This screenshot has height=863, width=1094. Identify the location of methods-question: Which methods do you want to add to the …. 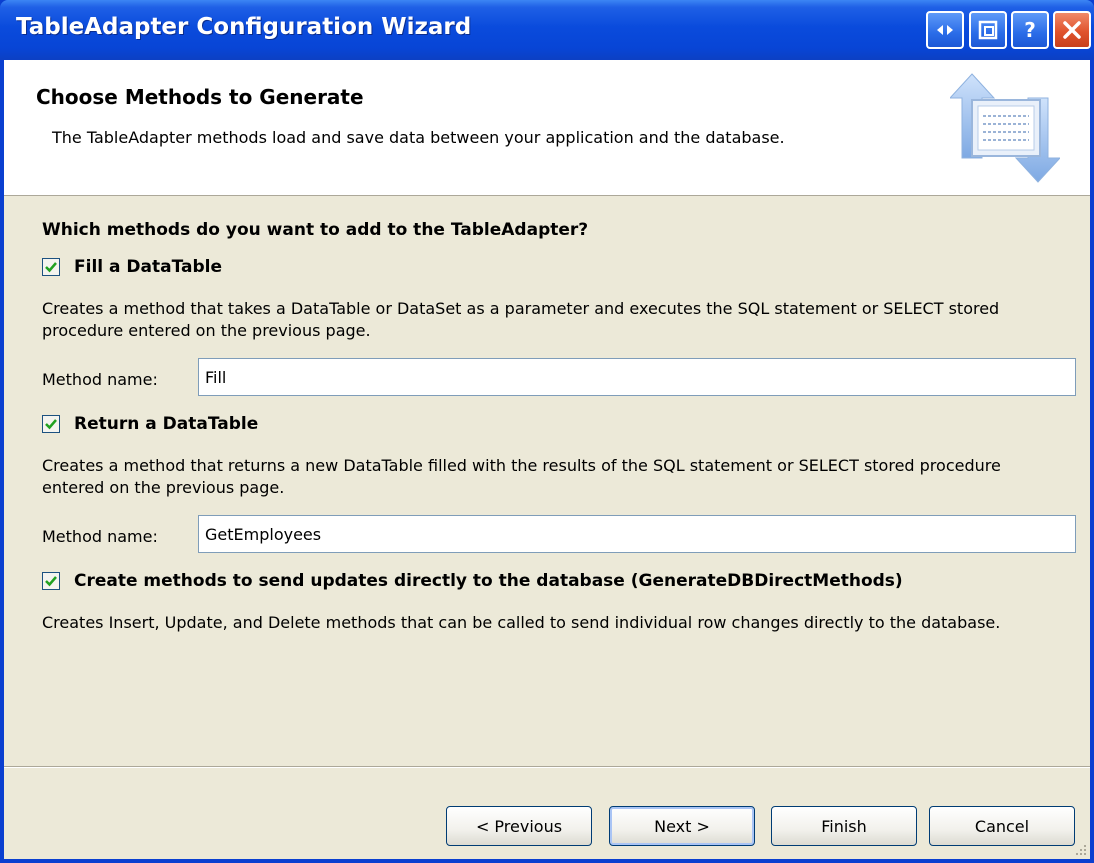
(315, 230).